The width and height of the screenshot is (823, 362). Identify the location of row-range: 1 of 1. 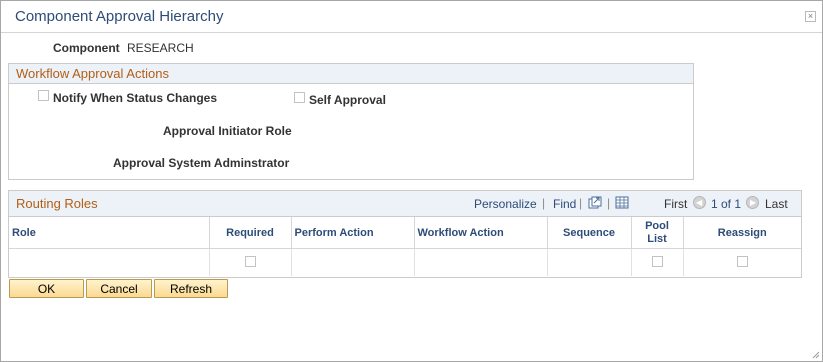
(726, 204).